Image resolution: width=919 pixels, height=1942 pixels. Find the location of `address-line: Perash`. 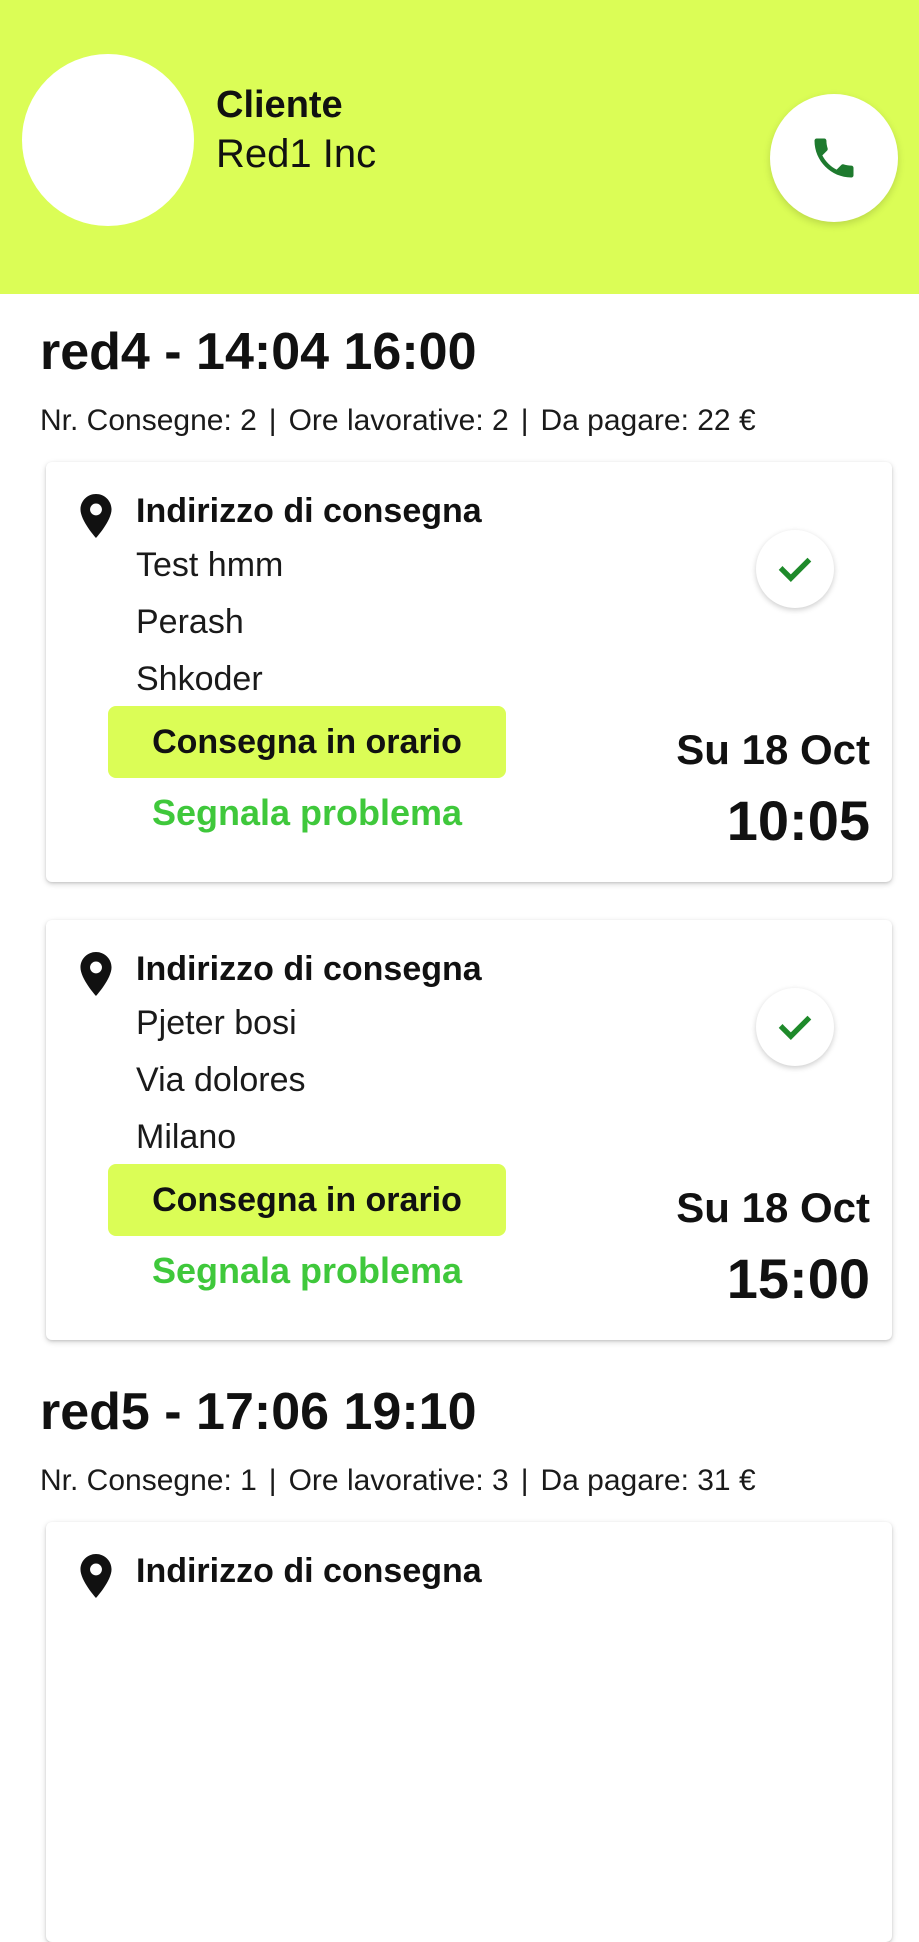

address-line: Perash is located at coordinates (190, 622).